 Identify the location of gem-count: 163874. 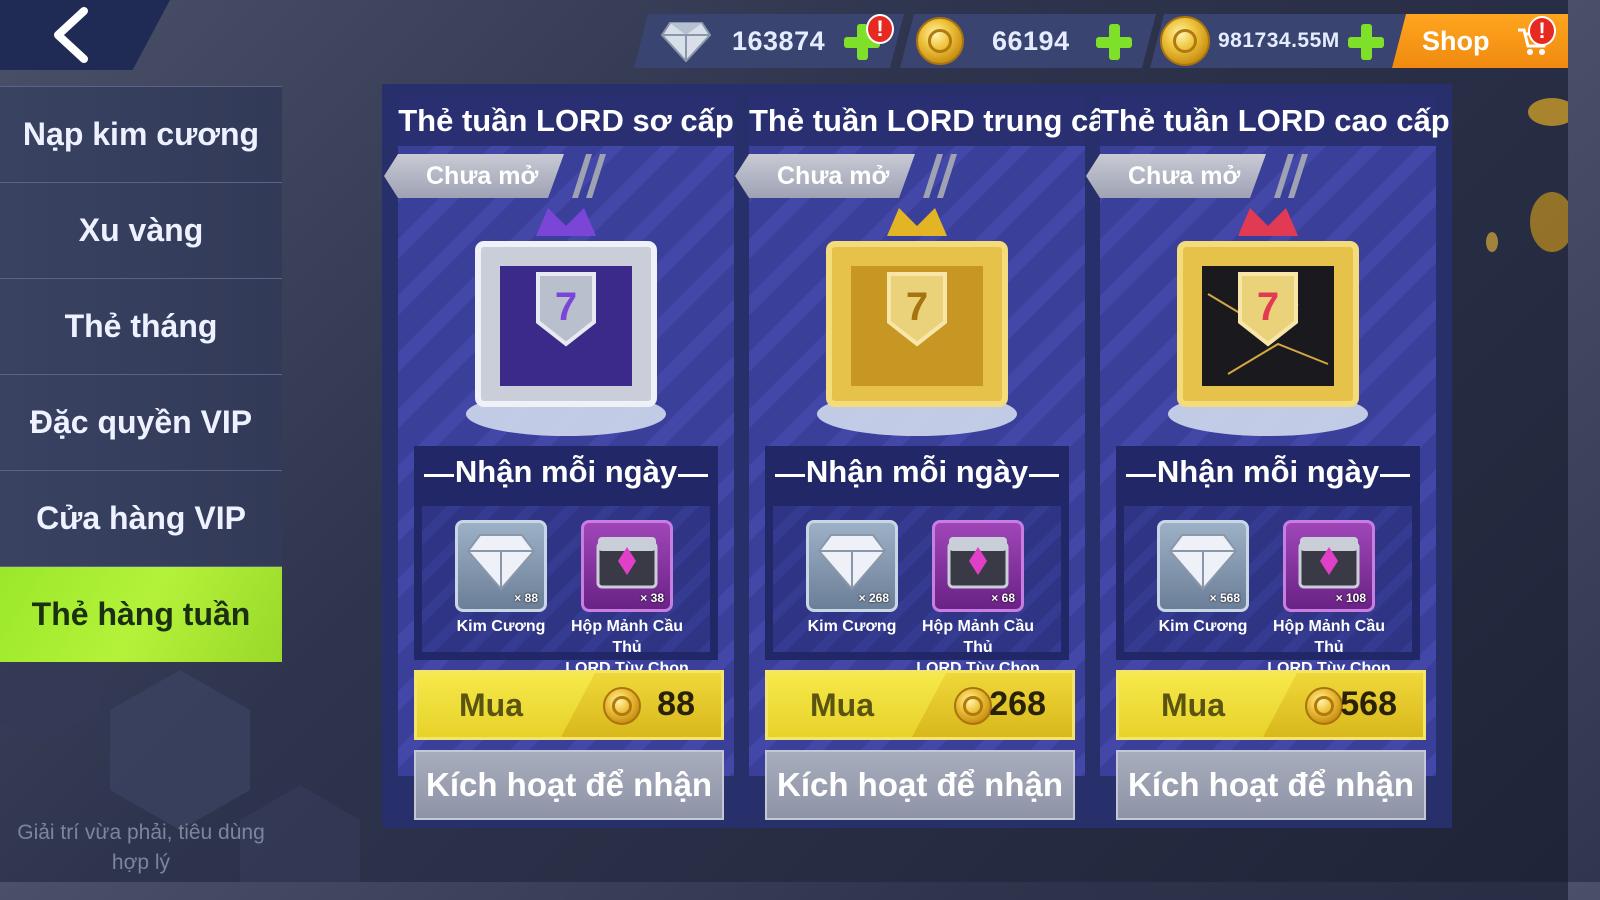
(779, 40).